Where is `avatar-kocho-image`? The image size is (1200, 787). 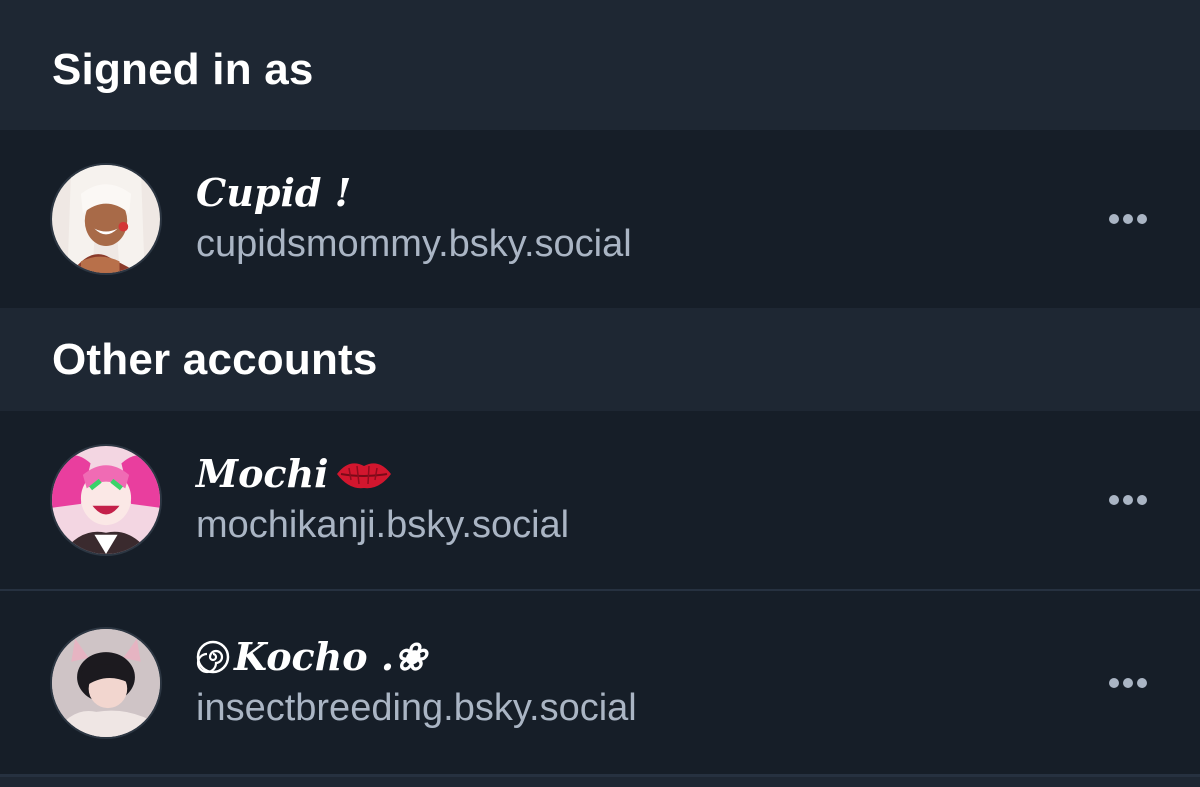
avatar-kocho-image is located at coordinates (106, 682).